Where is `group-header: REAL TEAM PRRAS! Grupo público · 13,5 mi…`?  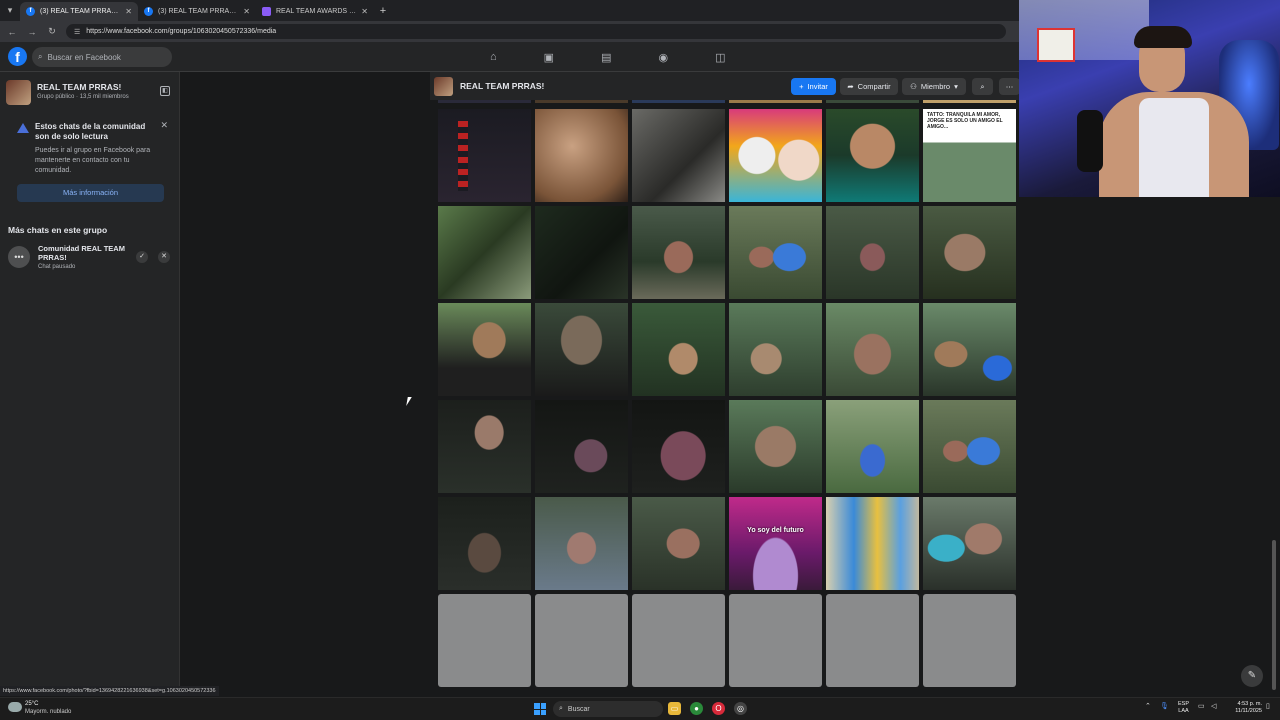
group-header: REAL TEAM PRRAS! Grupo público · 13,5 mi… is located at coordinates (90, 93).